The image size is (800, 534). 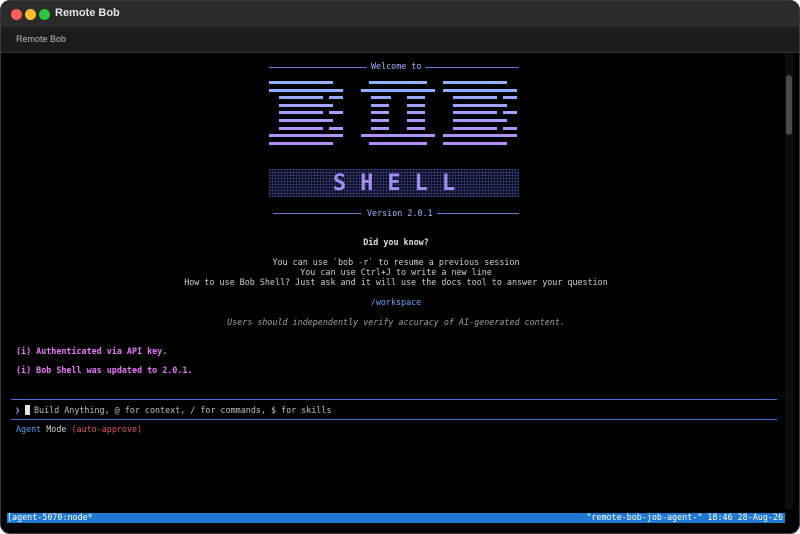 What do you see at coordinates (396, 272) in the screenshot?
I see `tip-line: You can use Ctrl+J to write a new line` at bounding box center [396, 272].